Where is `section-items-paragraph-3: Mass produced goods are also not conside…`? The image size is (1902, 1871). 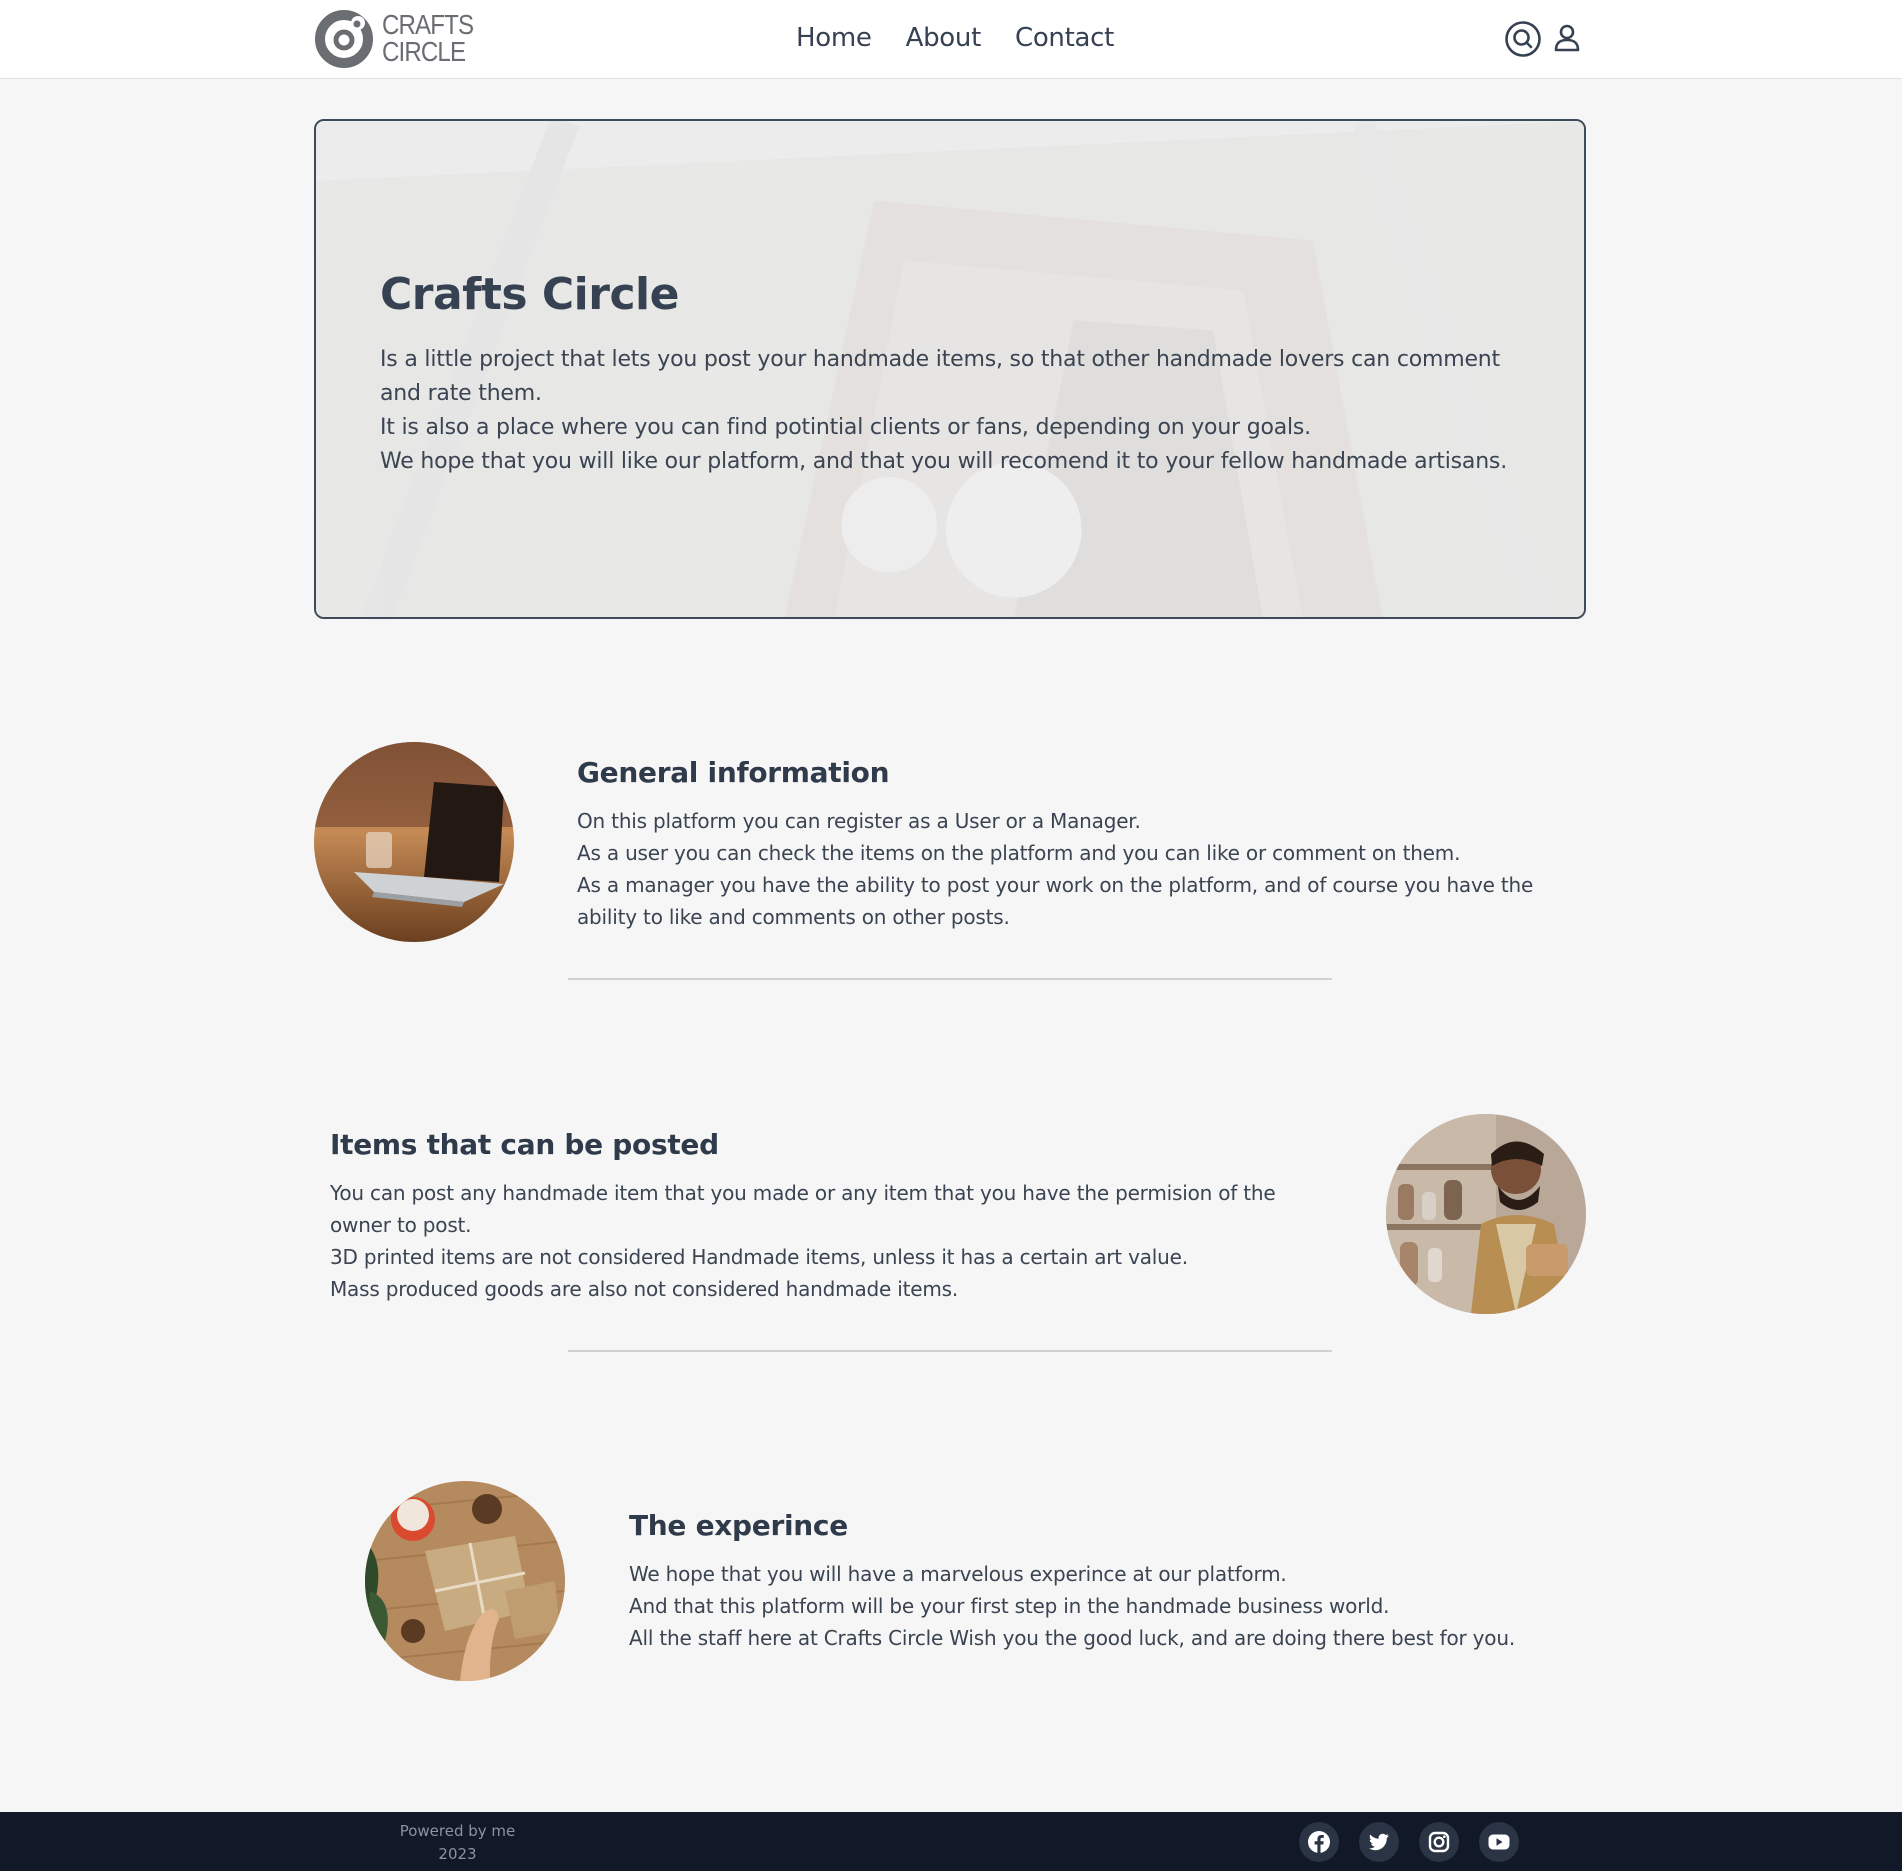
section-items-paragraph-3: Mass produced goods are also not conside… is located at coordinates (644, 1289).